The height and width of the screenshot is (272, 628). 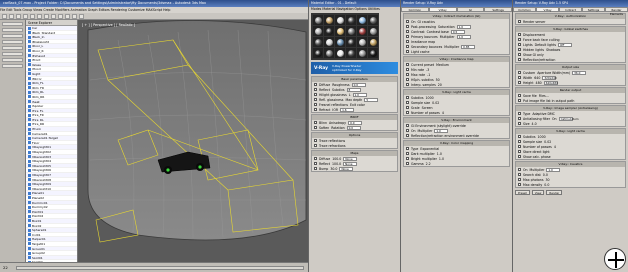 I want to click on render-button, so click(x=81, y=16).